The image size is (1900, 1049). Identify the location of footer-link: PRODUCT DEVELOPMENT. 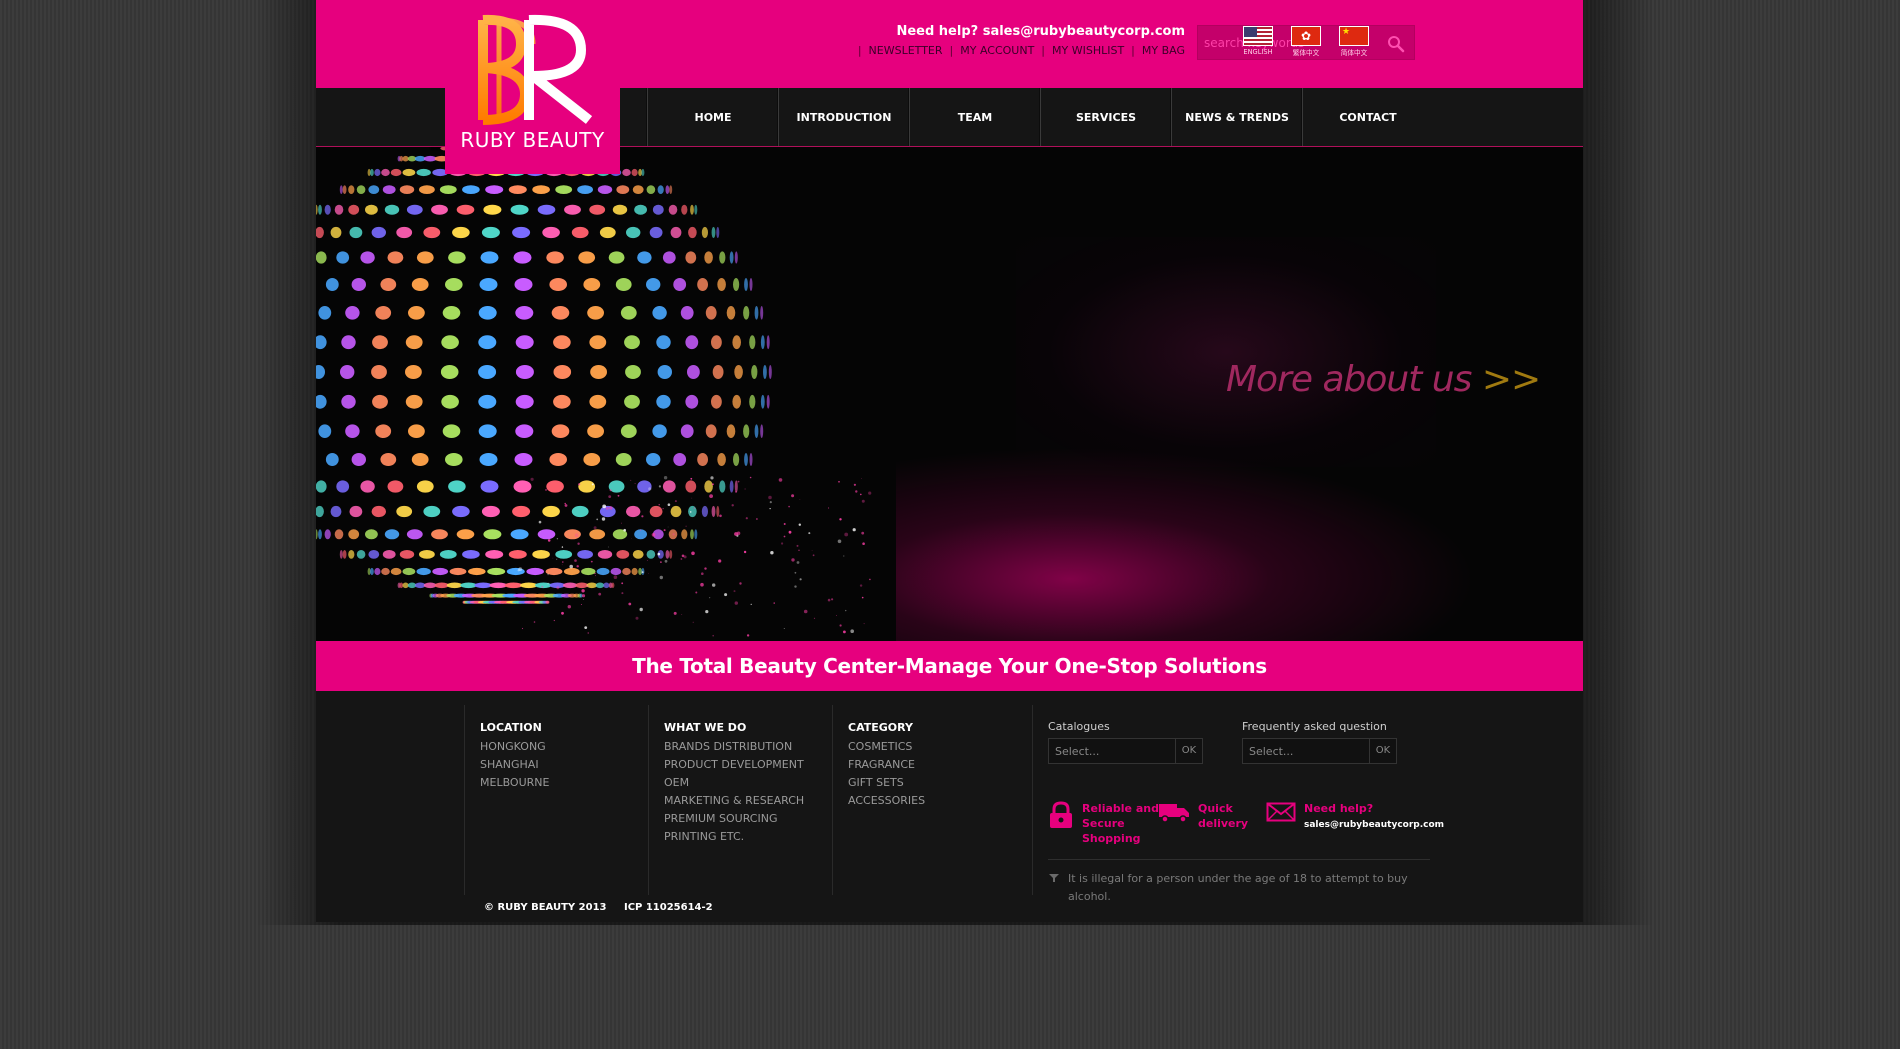
(748, 765).